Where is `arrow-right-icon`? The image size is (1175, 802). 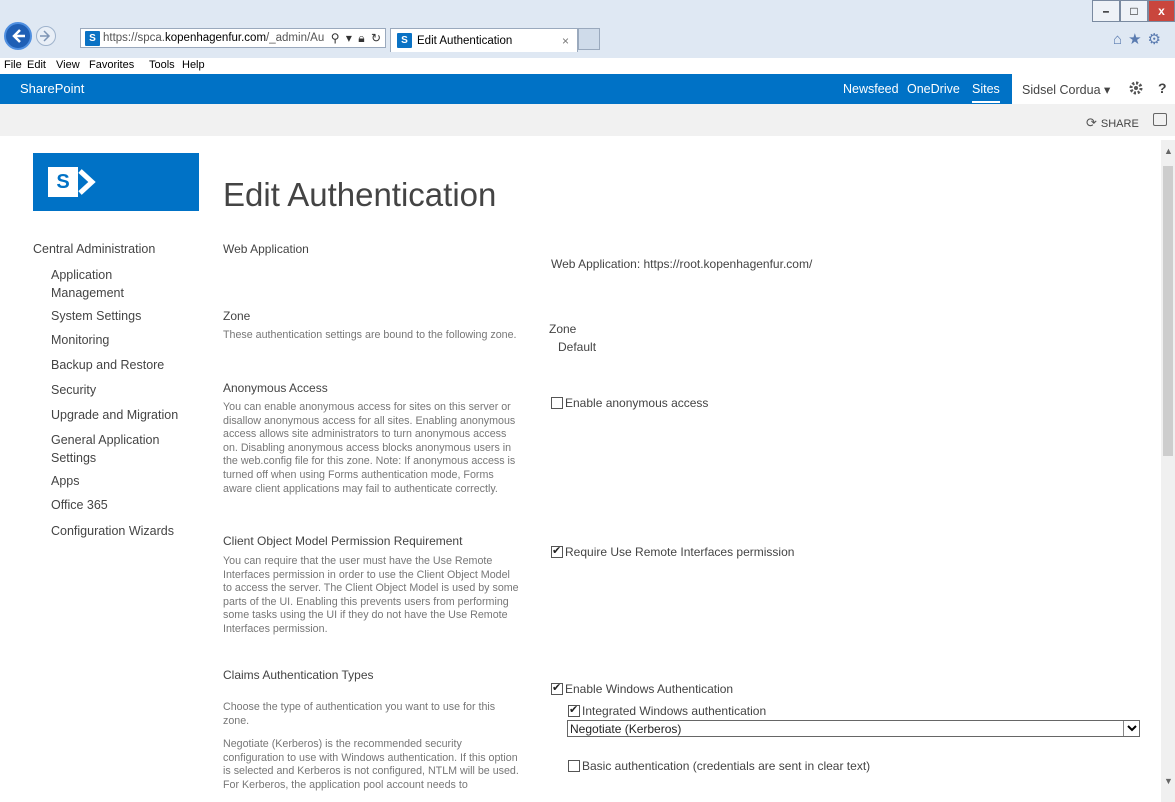 arrow-right-icon is located at coordinates (45, 36).